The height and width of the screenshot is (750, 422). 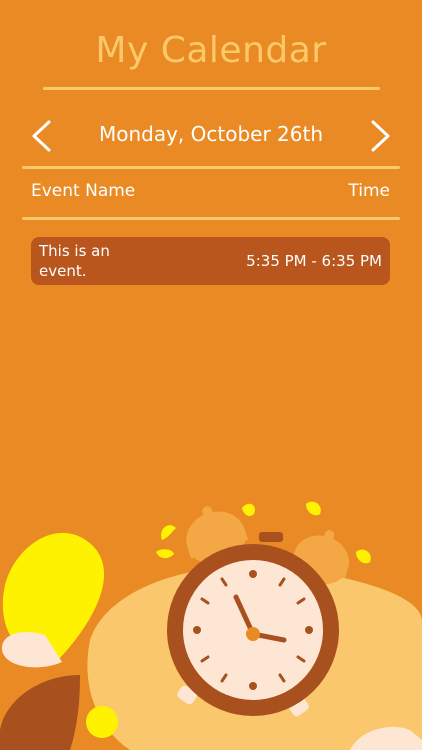 What do you see at coordinates (211, 134) in the screenshot?
I see `current-date: Monday, October 26th` at bounding box center [211, 134].